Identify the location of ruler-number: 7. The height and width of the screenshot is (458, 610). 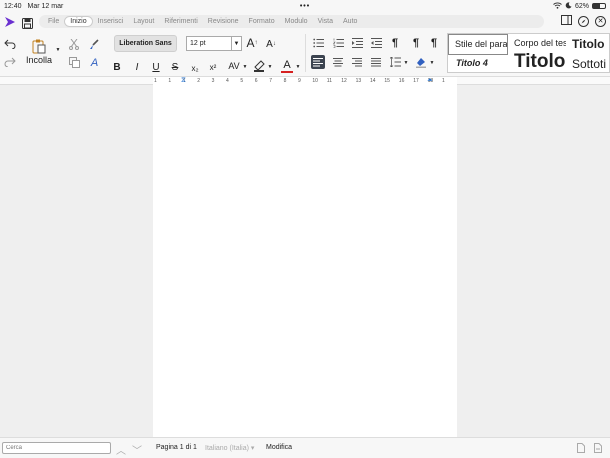
(270, 81).